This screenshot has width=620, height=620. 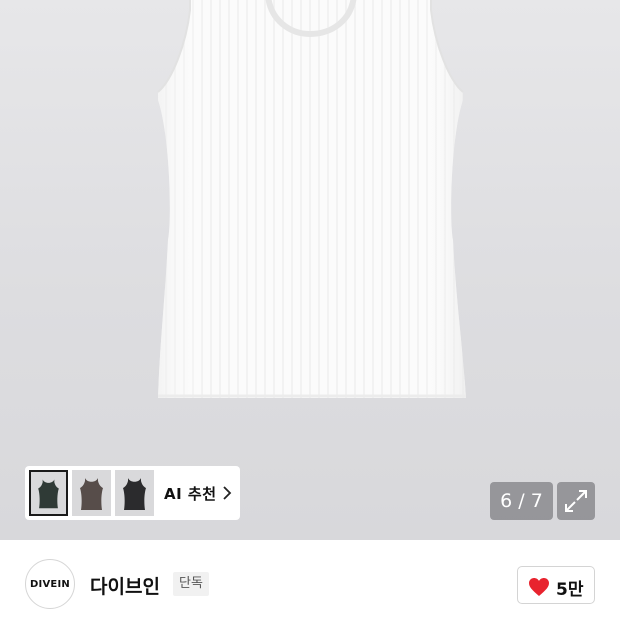 What do you see at coordinates (190, 493) in the screenshot?
I see `ai-recommend-label: AI 추천` at bounding box center [190, 493].